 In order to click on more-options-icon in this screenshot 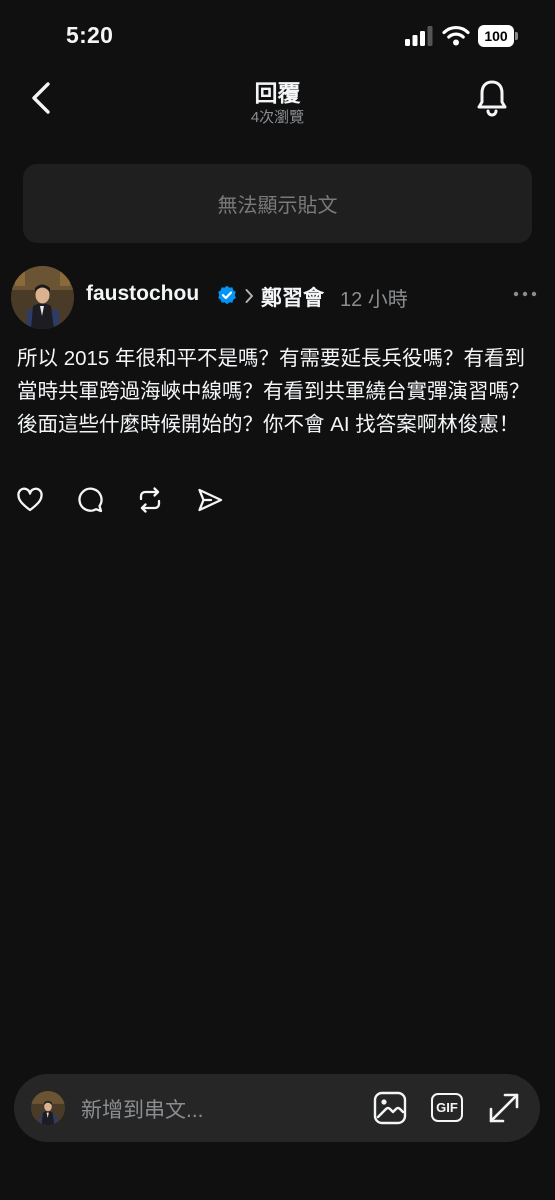, I will do `click(525, 294)`.